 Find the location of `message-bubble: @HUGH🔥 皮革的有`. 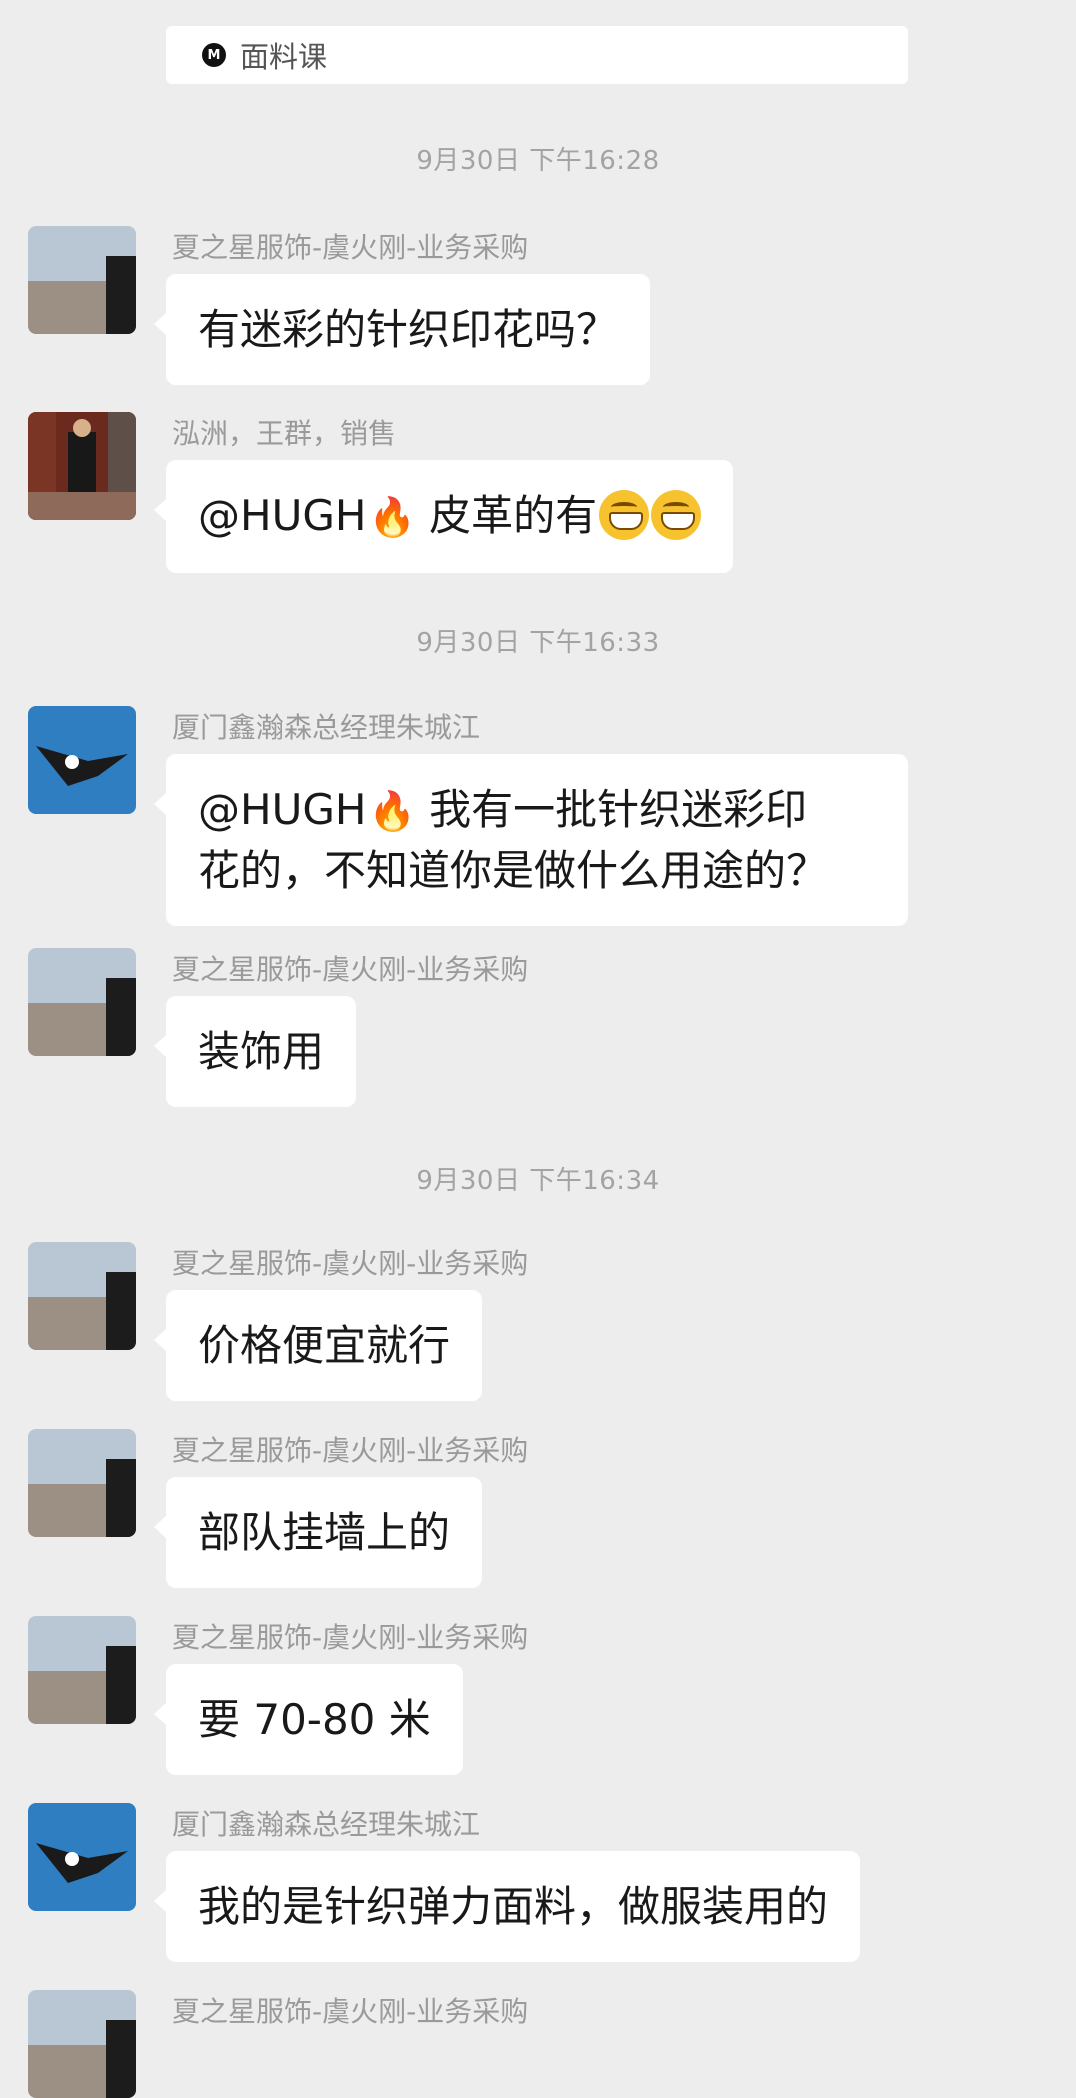

message-bubble: @HUGH🔥 皮革的有 is located at coordinates (443, 516).